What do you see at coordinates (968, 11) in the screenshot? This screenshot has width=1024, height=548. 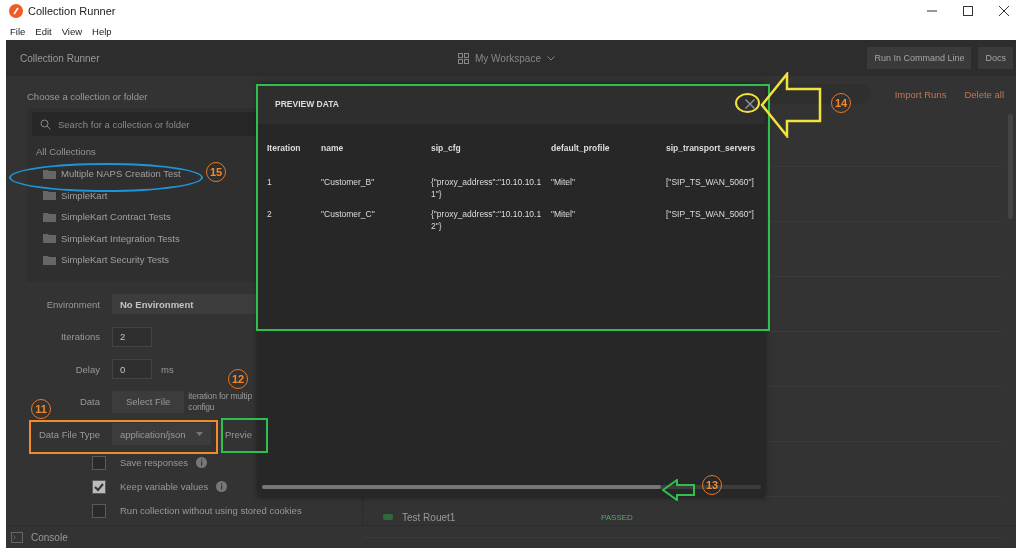 I see `maximize-icon` at bounding box center [968, 11].